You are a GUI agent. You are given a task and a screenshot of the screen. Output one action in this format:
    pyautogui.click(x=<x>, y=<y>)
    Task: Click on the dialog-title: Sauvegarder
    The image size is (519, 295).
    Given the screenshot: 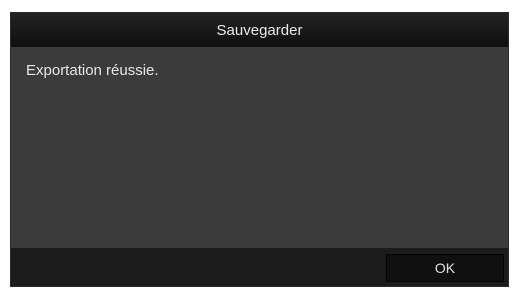 What is the action you would take?
    pyautogui.click(x=259, y=30)
    